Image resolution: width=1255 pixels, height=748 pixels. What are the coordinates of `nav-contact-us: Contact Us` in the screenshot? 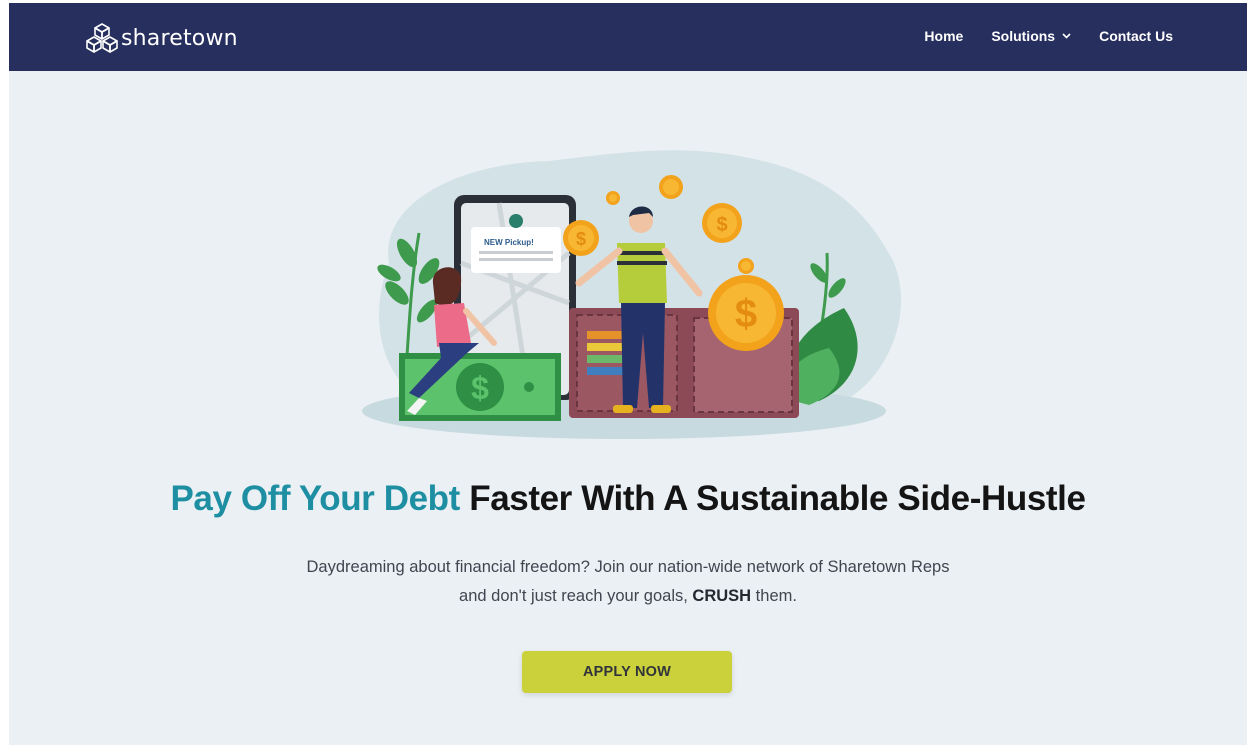 It's located at (1136, 36).